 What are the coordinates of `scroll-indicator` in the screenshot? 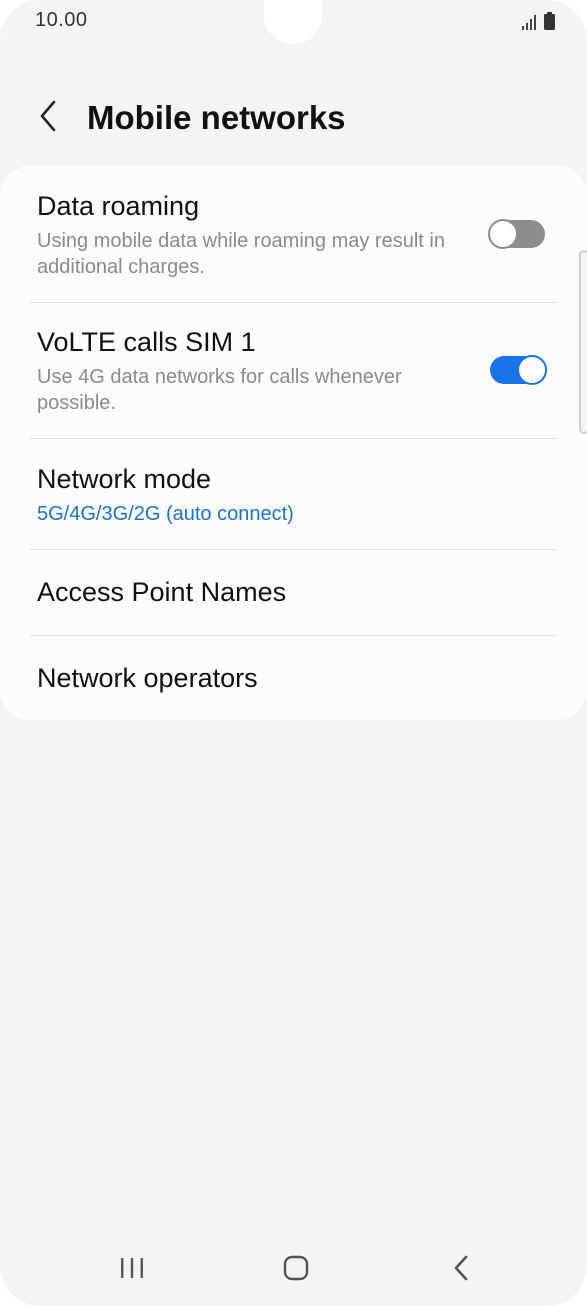 It's located at (583, 342).